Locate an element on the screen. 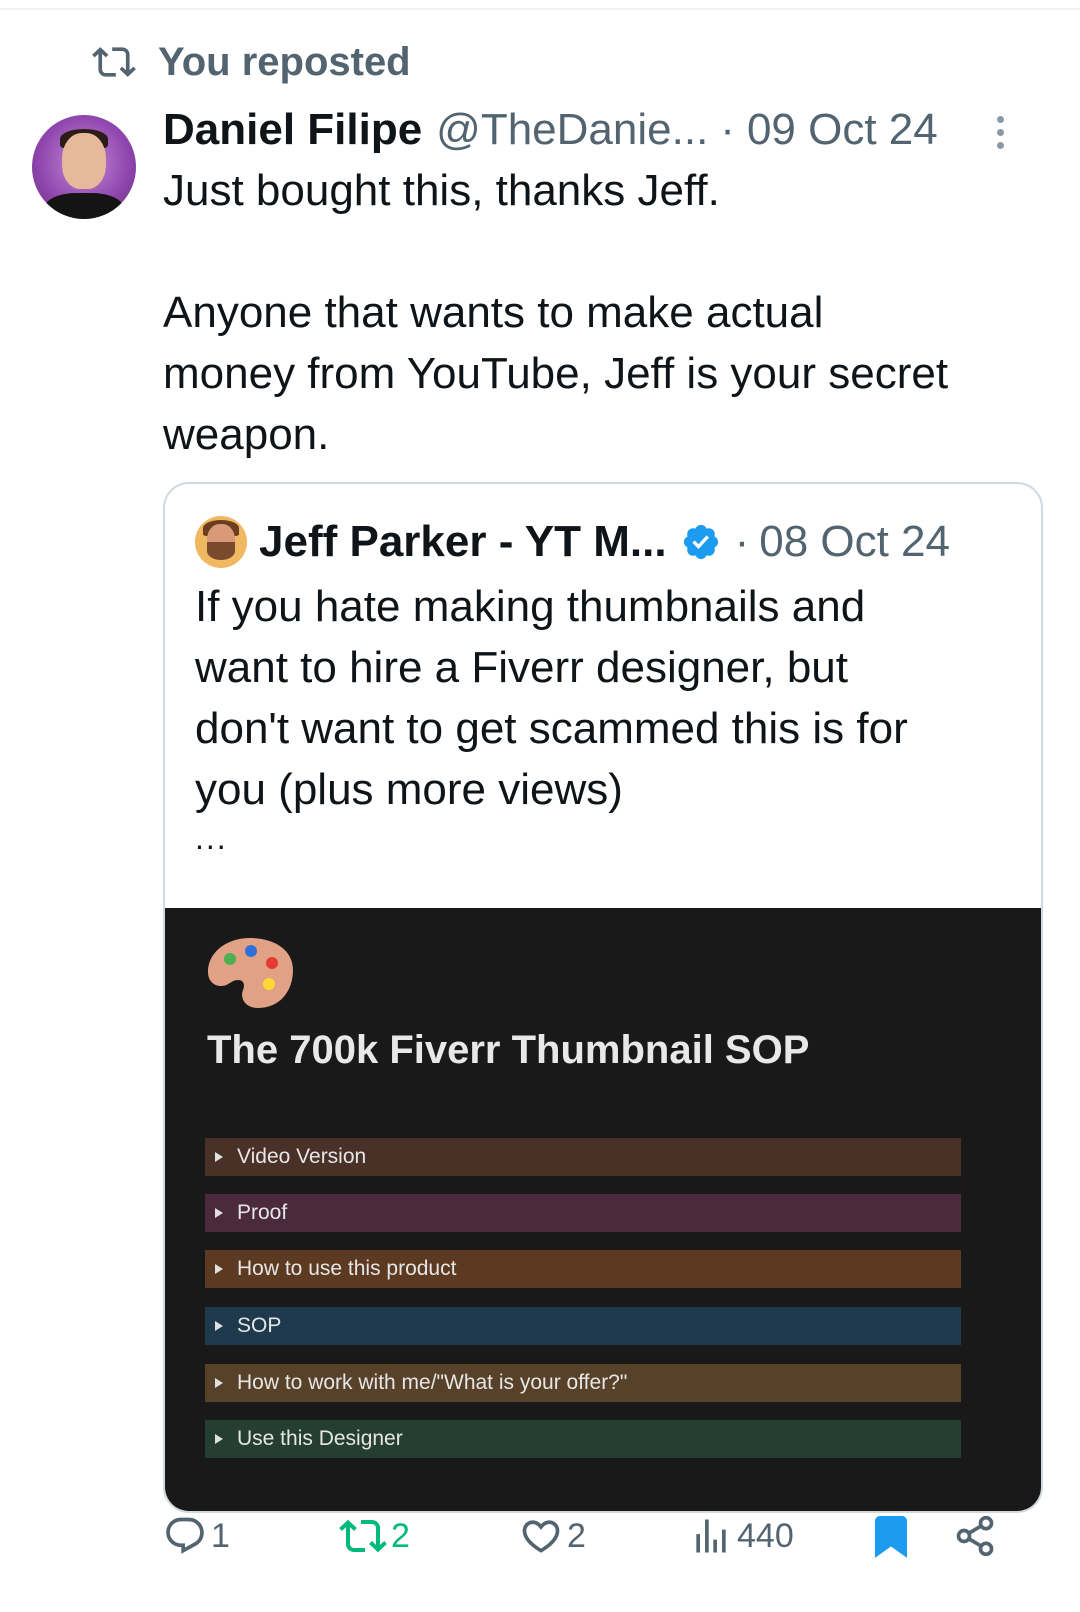 The height and width of the screenshot is (1612, 1080). toggle-label: Video Version is located at coordinates (302, 1156).